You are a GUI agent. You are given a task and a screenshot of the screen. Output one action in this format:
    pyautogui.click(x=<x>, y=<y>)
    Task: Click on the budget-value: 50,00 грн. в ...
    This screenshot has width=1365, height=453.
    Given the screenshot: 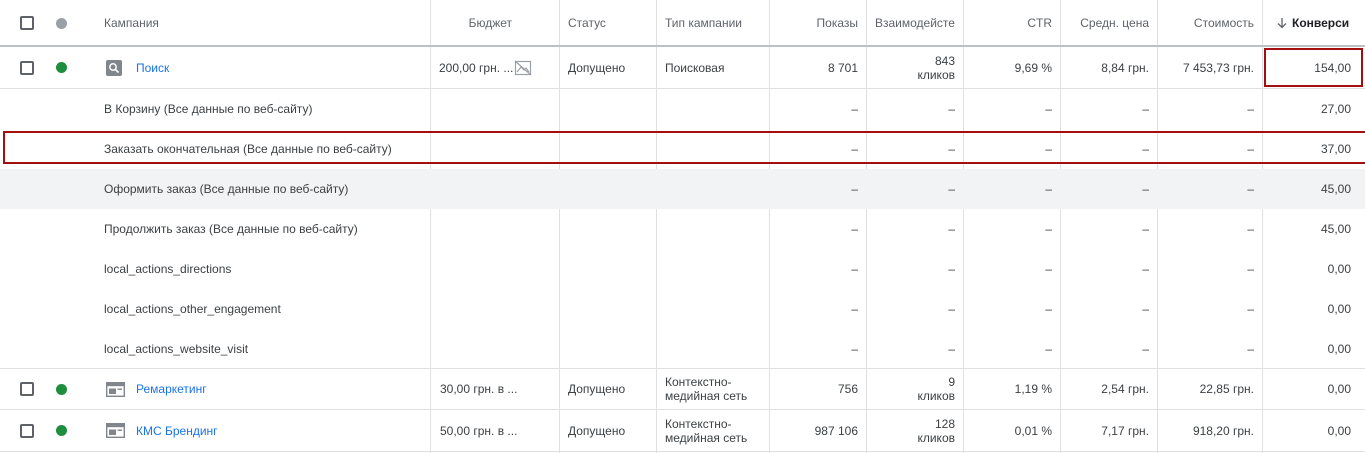 What is the action you would take?
    pyautogui.click(x=495, y=430)
    